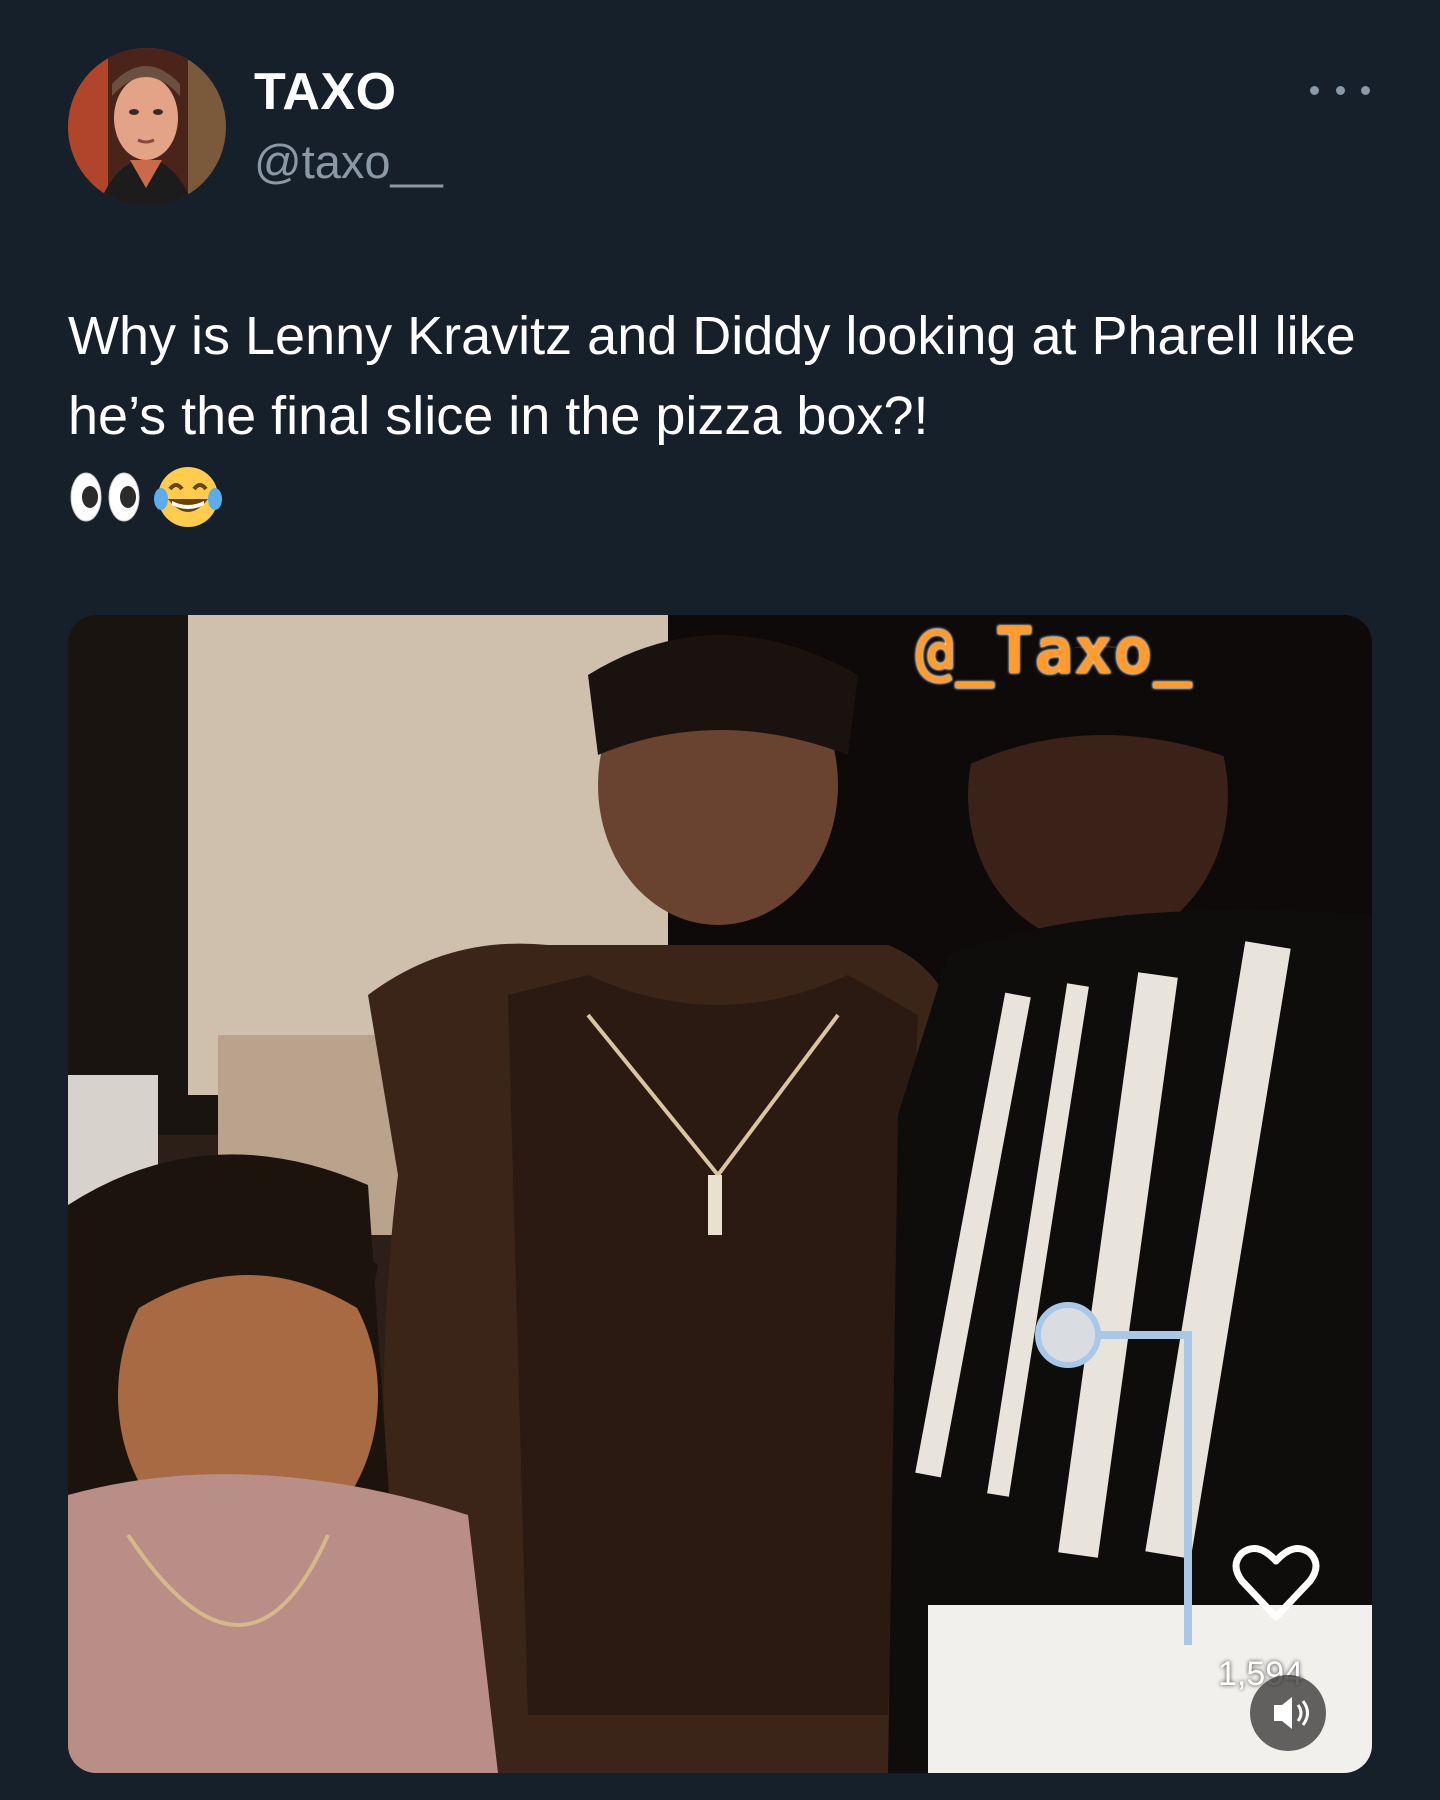  What do you see at coordinates (1291, 1713) in the screenshot?
I see `speaker-icon-graphic` at bounding box center [1291, 1713].